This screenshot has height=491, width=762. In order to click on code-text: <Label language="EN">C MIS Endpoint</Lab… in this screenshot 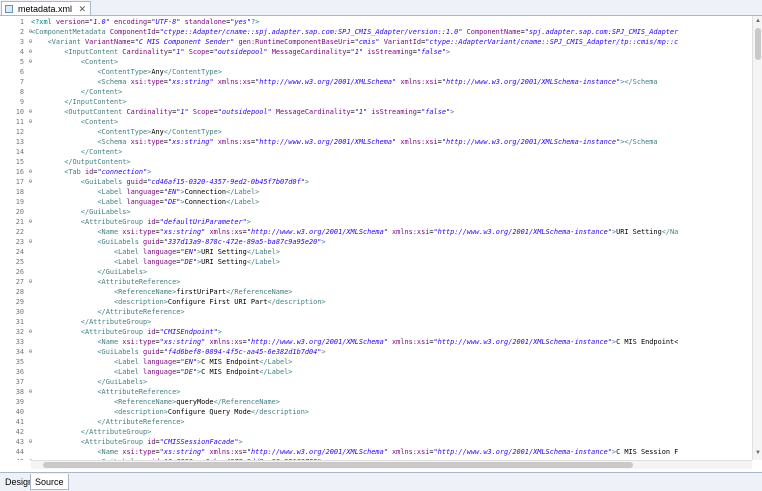, I will do `click(161, 362)`.